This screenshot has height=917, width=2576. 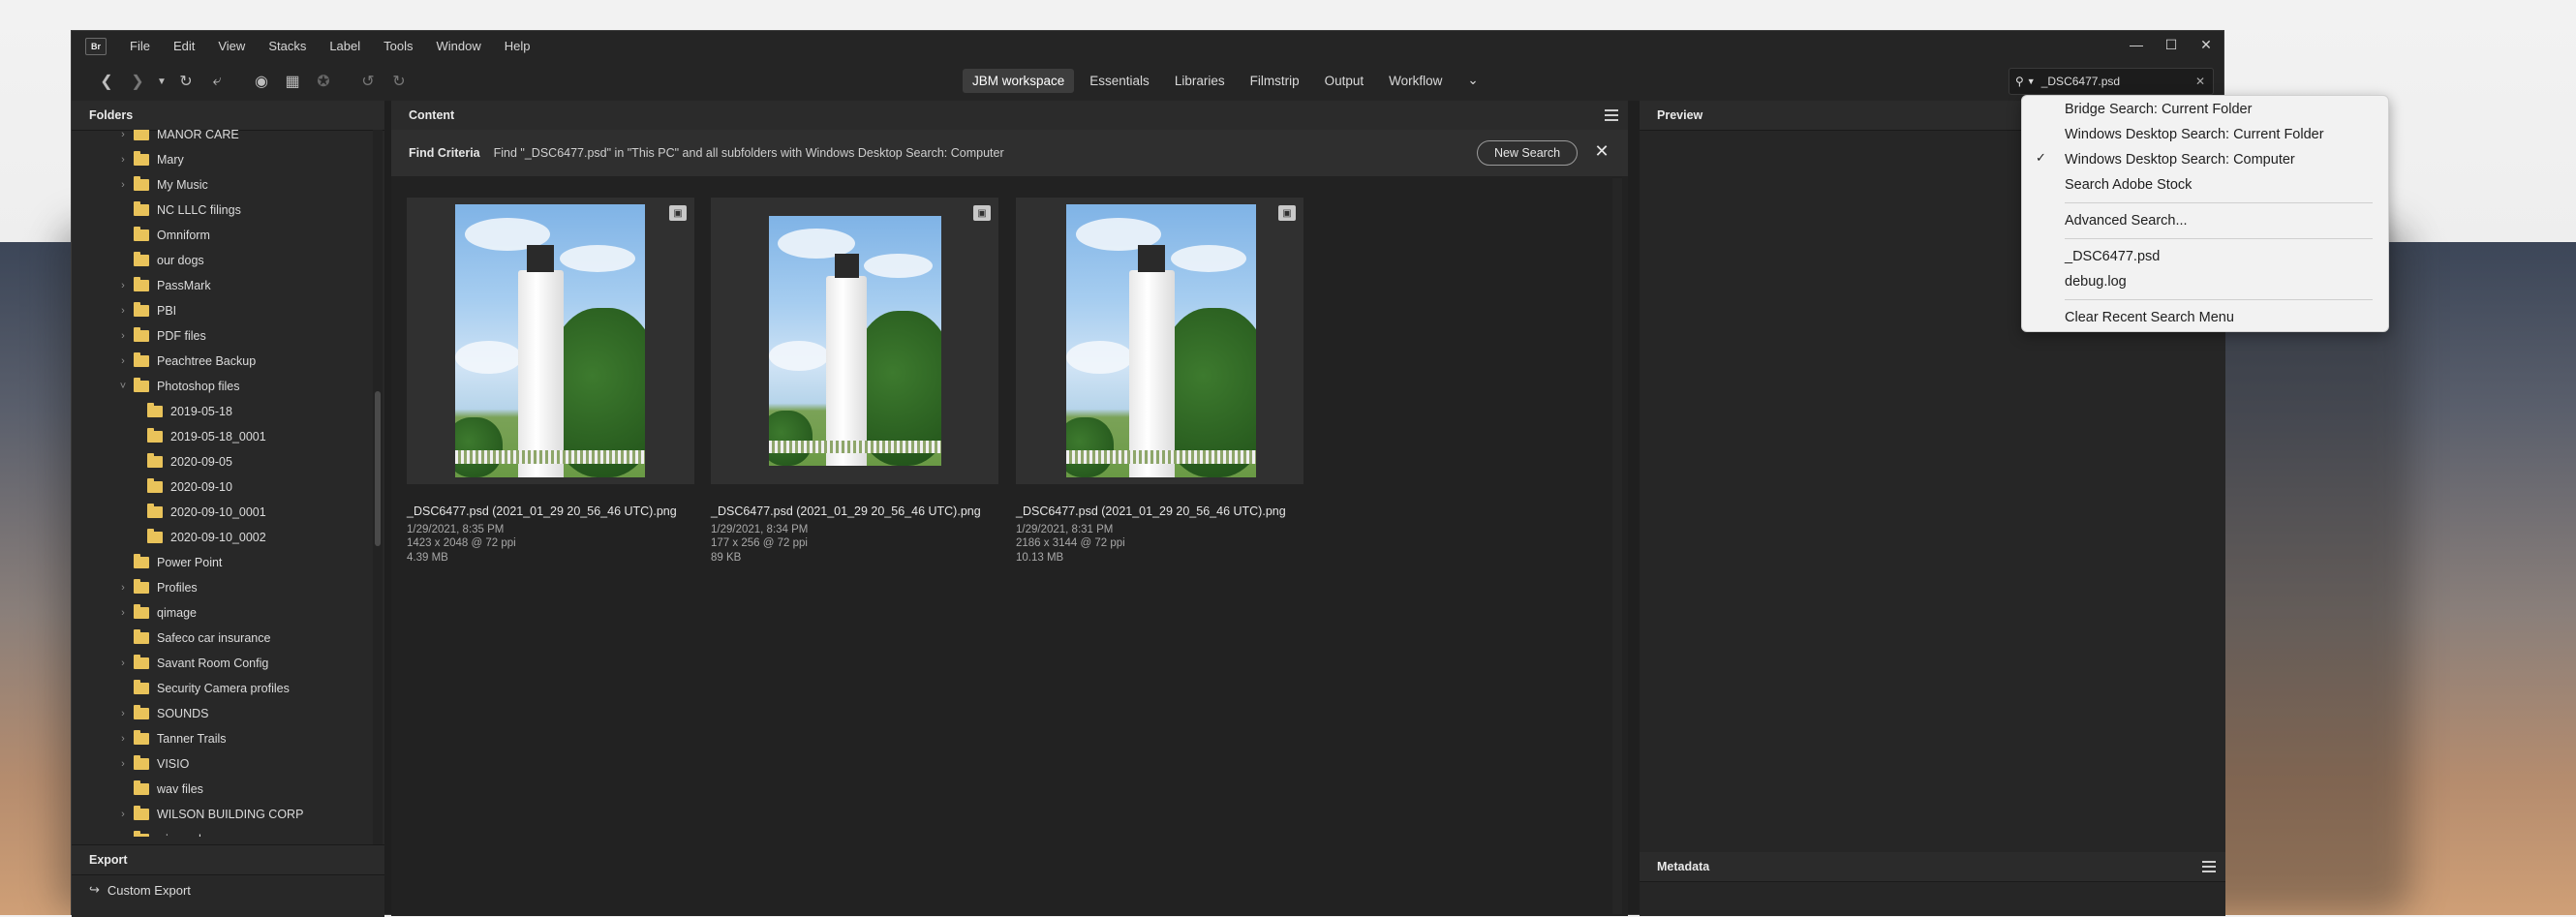 I want to click on recent-files-icon: ↻, so click(x=185, y=81).